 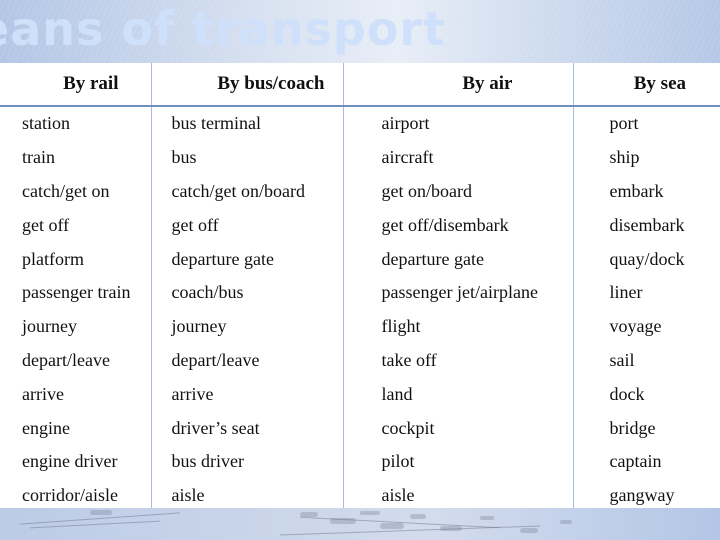 I want to click on cell-rail: get off, so click(x=46, y=224).